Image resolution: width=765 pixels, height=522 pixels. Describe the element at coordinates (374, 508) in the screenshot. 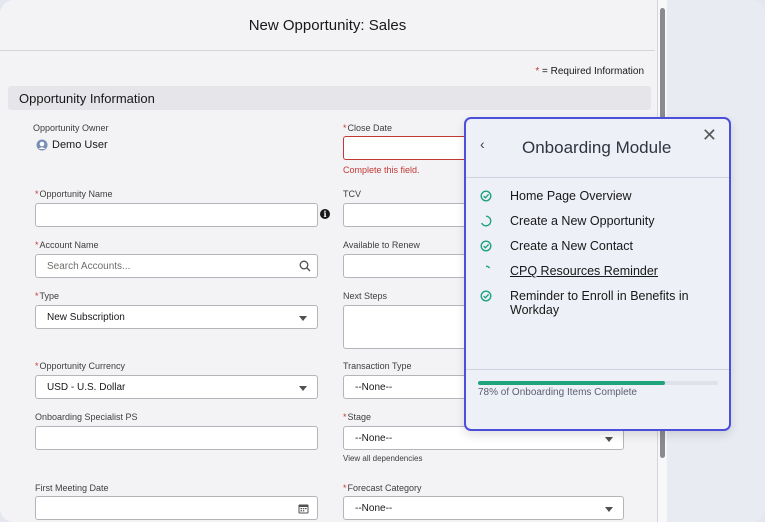

I see `forecast-category-value: --None--` at that location.